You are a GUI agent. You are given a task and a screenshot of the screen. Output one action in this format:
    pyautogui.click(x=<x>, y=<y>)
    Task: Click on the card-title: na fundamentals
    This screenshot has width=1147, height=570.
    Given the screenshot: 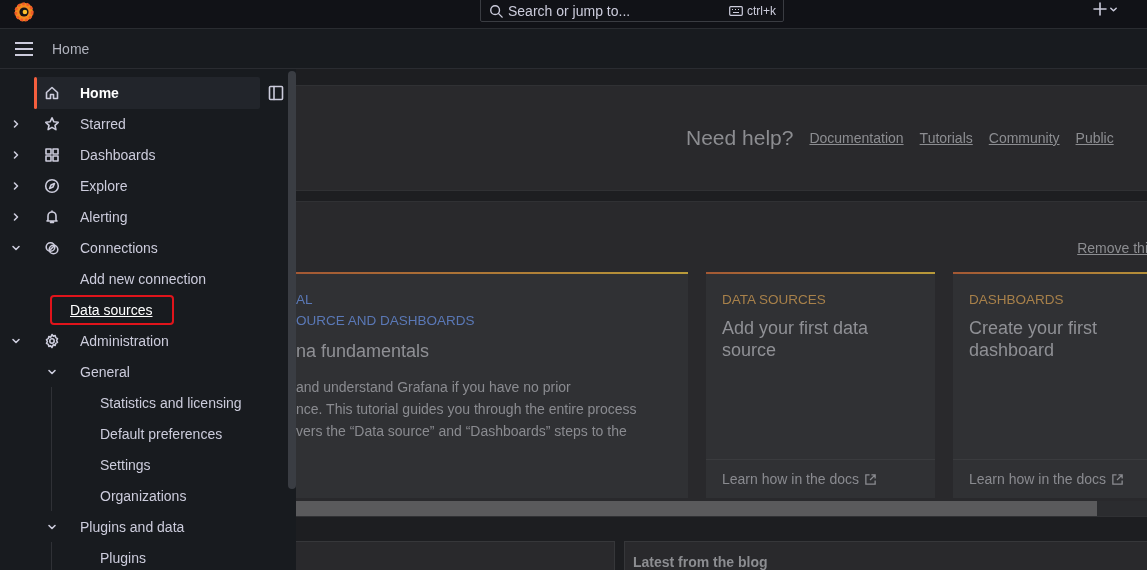 What is the action you would take?
    pyautogui.click(x=363, y=351)
    